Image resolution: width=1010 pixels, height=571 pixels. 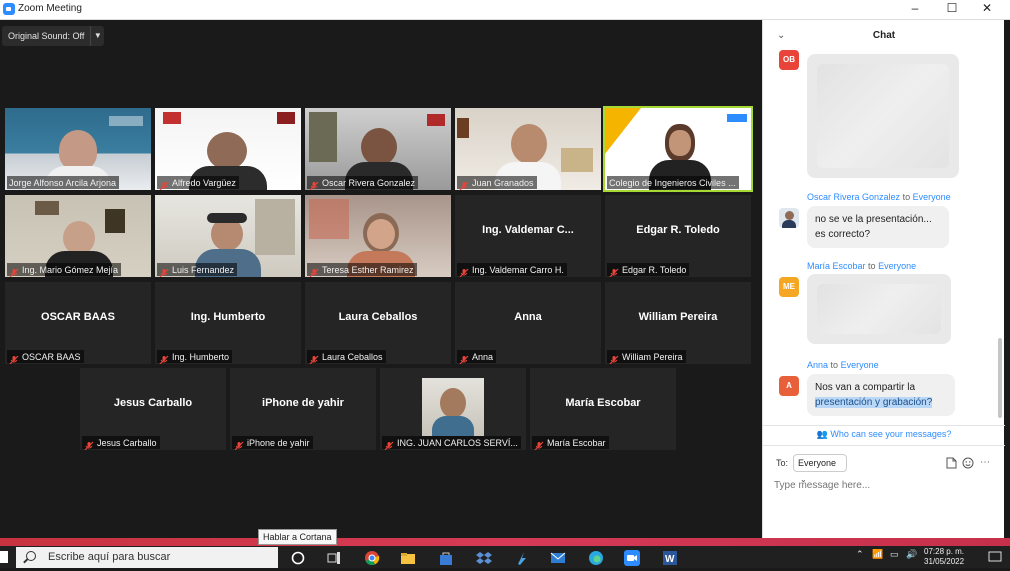 I want to click on dropbox-icon, so click(x=484, y=558).